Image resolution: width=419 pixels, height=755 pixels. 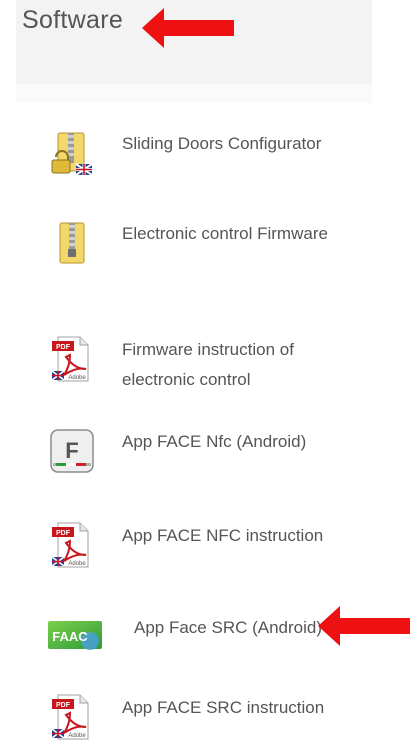 I want to click on item-label: App FACE Nfc (Android), so click(x=240, y=442).